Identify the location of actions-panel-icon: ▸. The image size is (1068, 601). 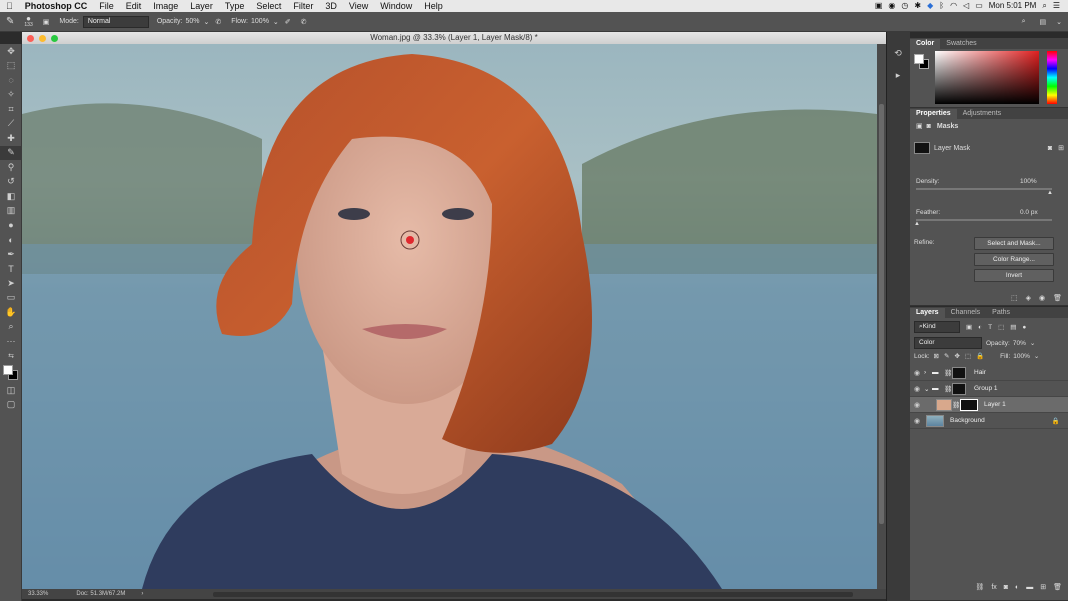
(898, 76).